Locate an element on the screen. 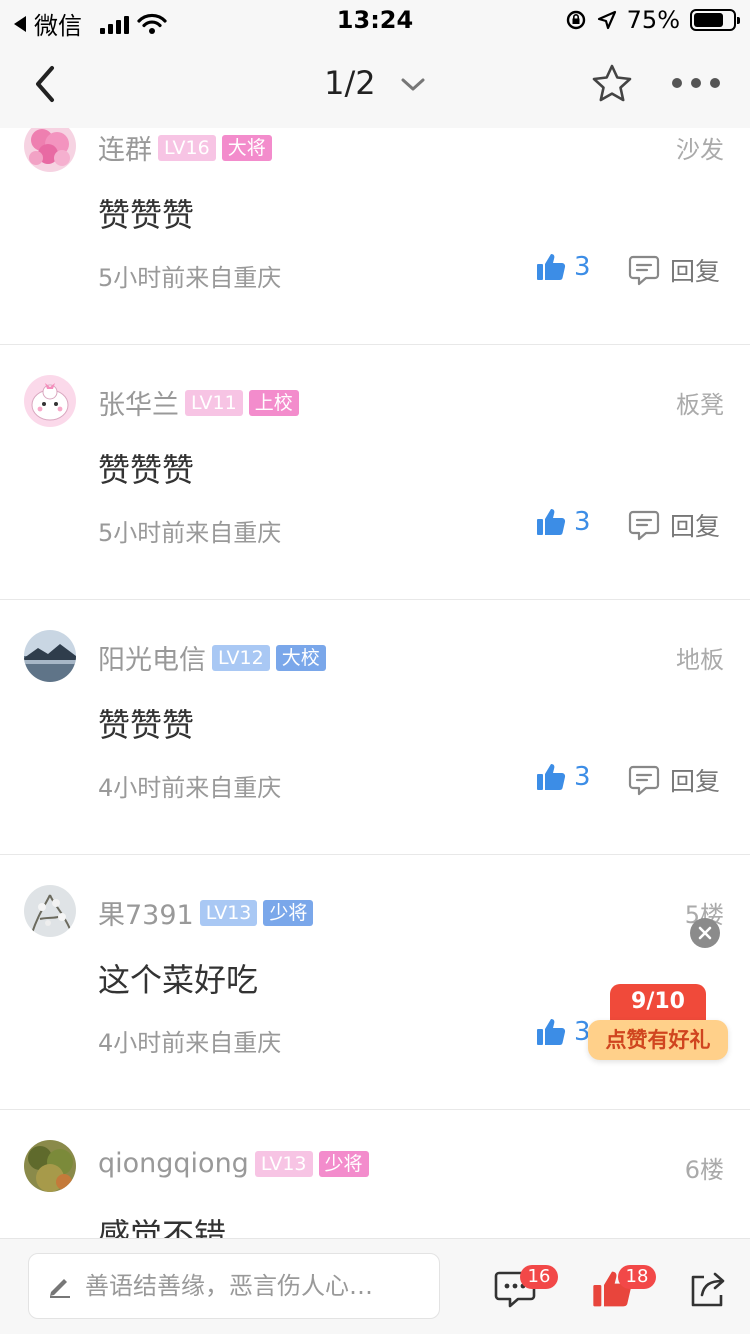 Image resolution: width=750 pixels, height=1334 pixels. nav-bar: 1/2 is located at coordinates (375, 84).